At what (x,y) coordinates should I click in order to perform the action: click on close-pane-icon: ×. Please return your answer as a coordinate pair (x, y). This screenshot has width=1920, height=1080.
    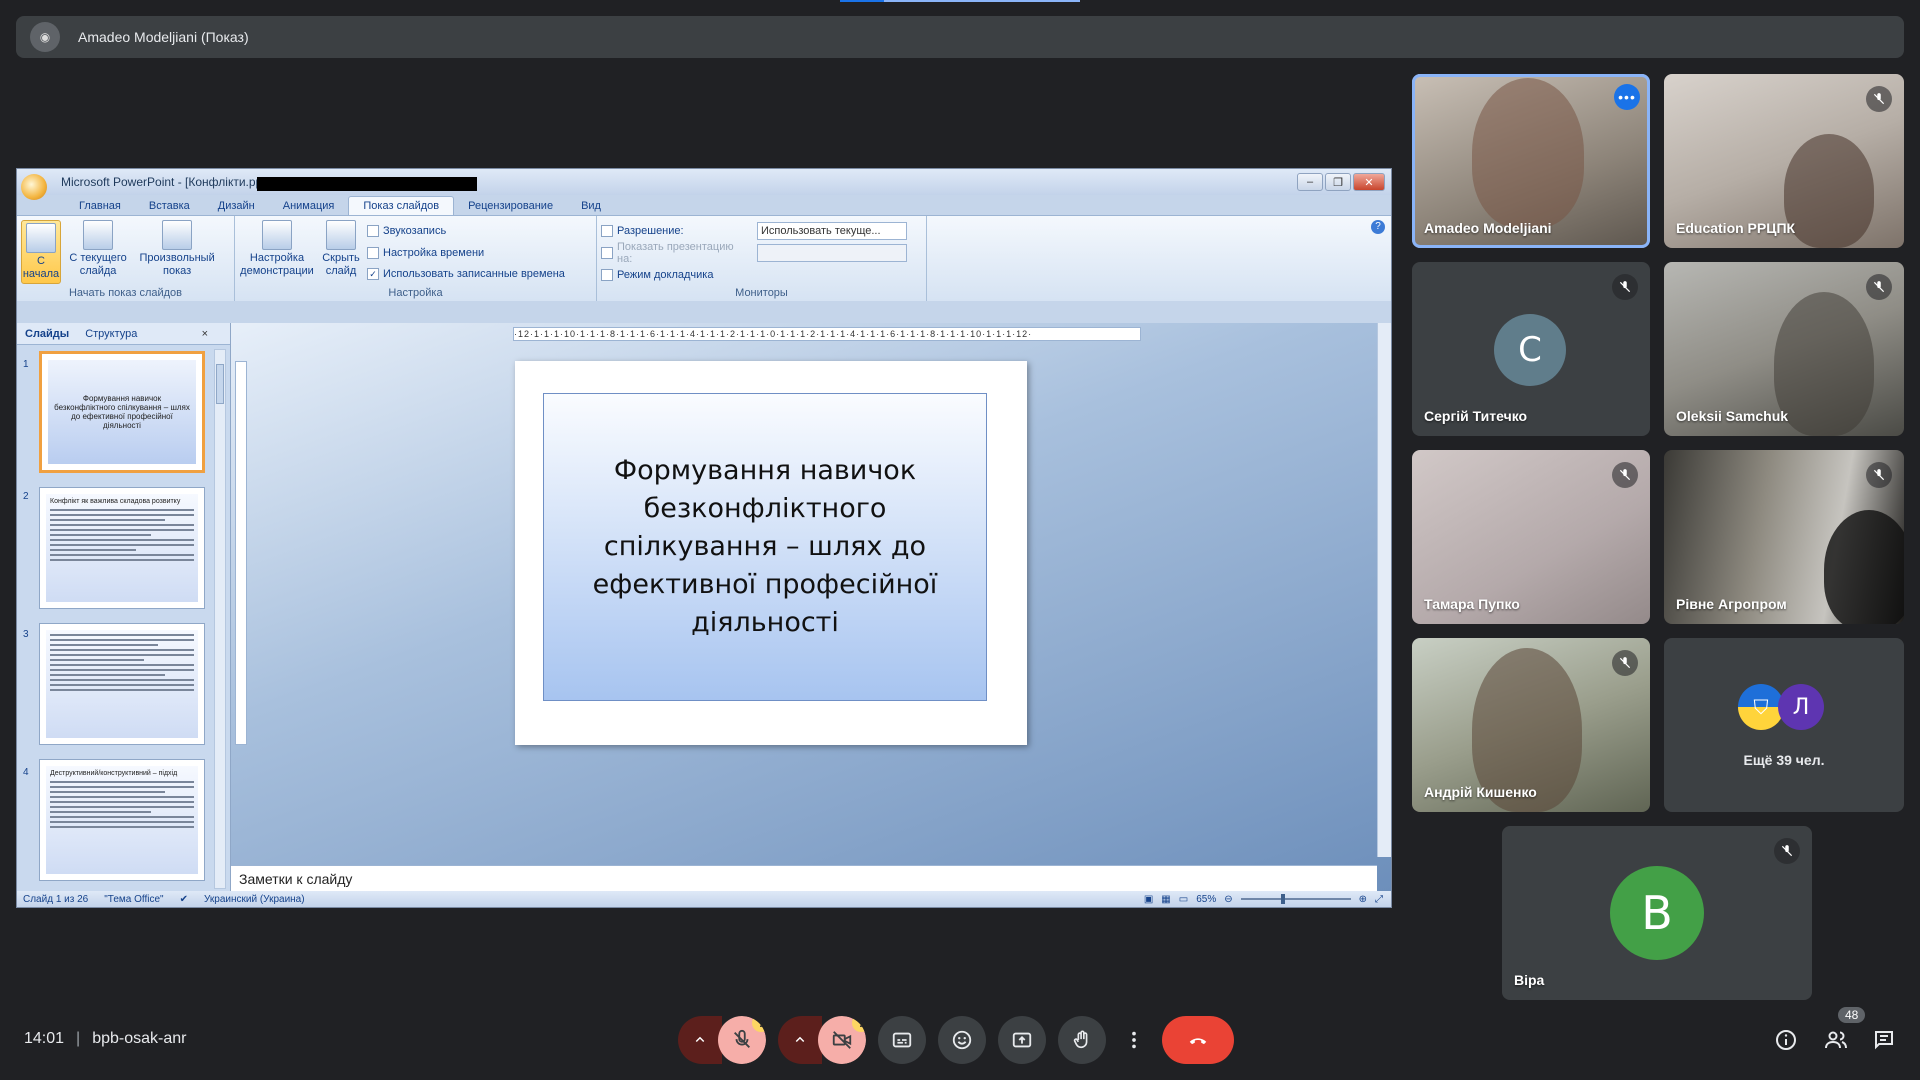
    Looking at the image, I should click on (212, 334).